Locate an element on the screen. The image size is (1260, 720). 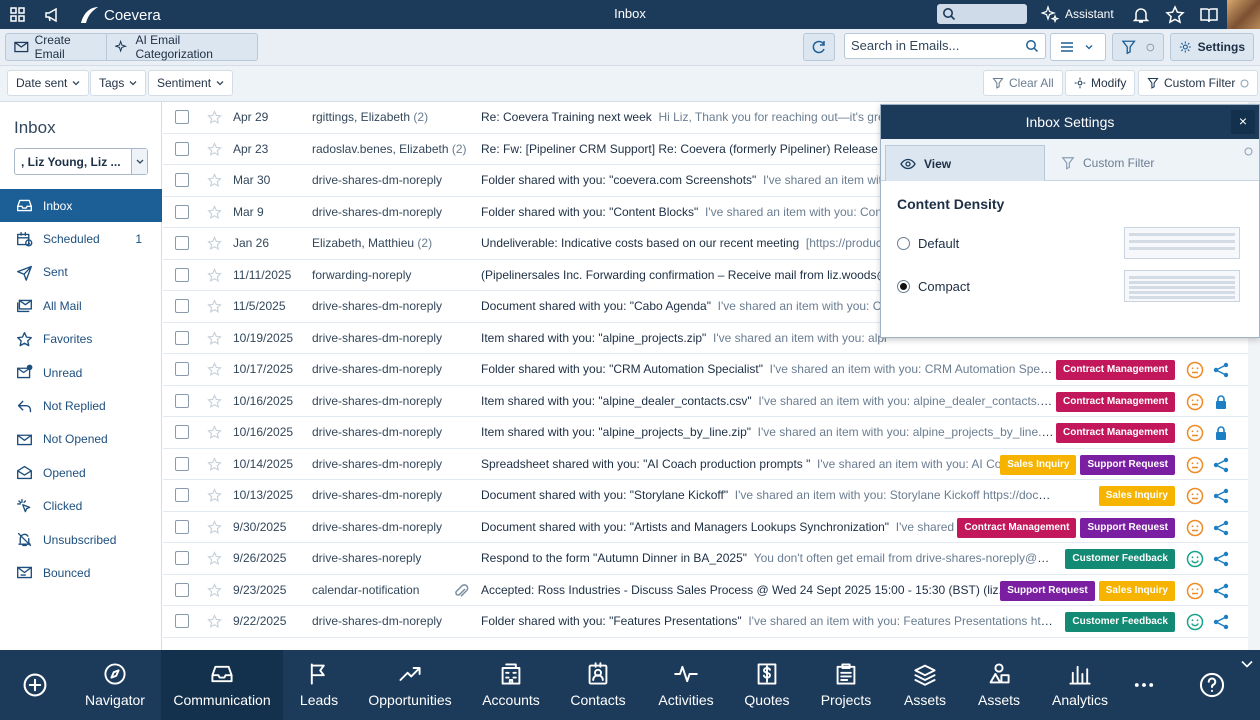
bottom-nav-opportunities: Opportunities is located at coordinates (410, 685).